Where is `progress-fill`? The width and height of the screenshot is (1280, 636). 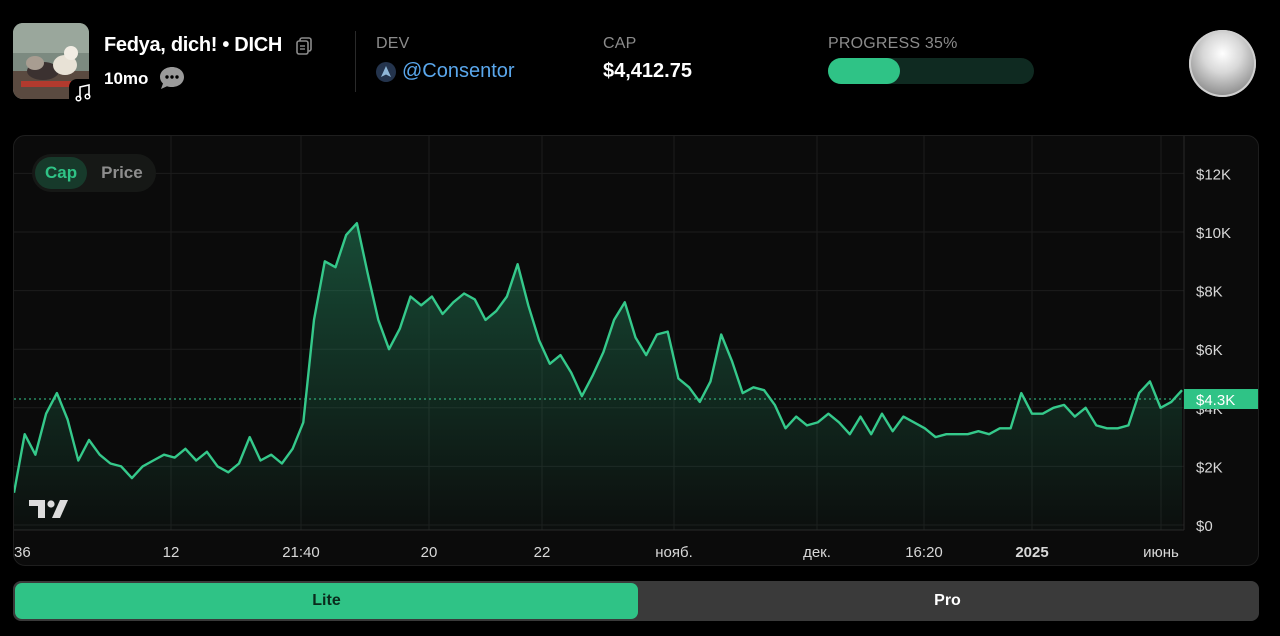 progress-fill is located at coordinates (864, 71).